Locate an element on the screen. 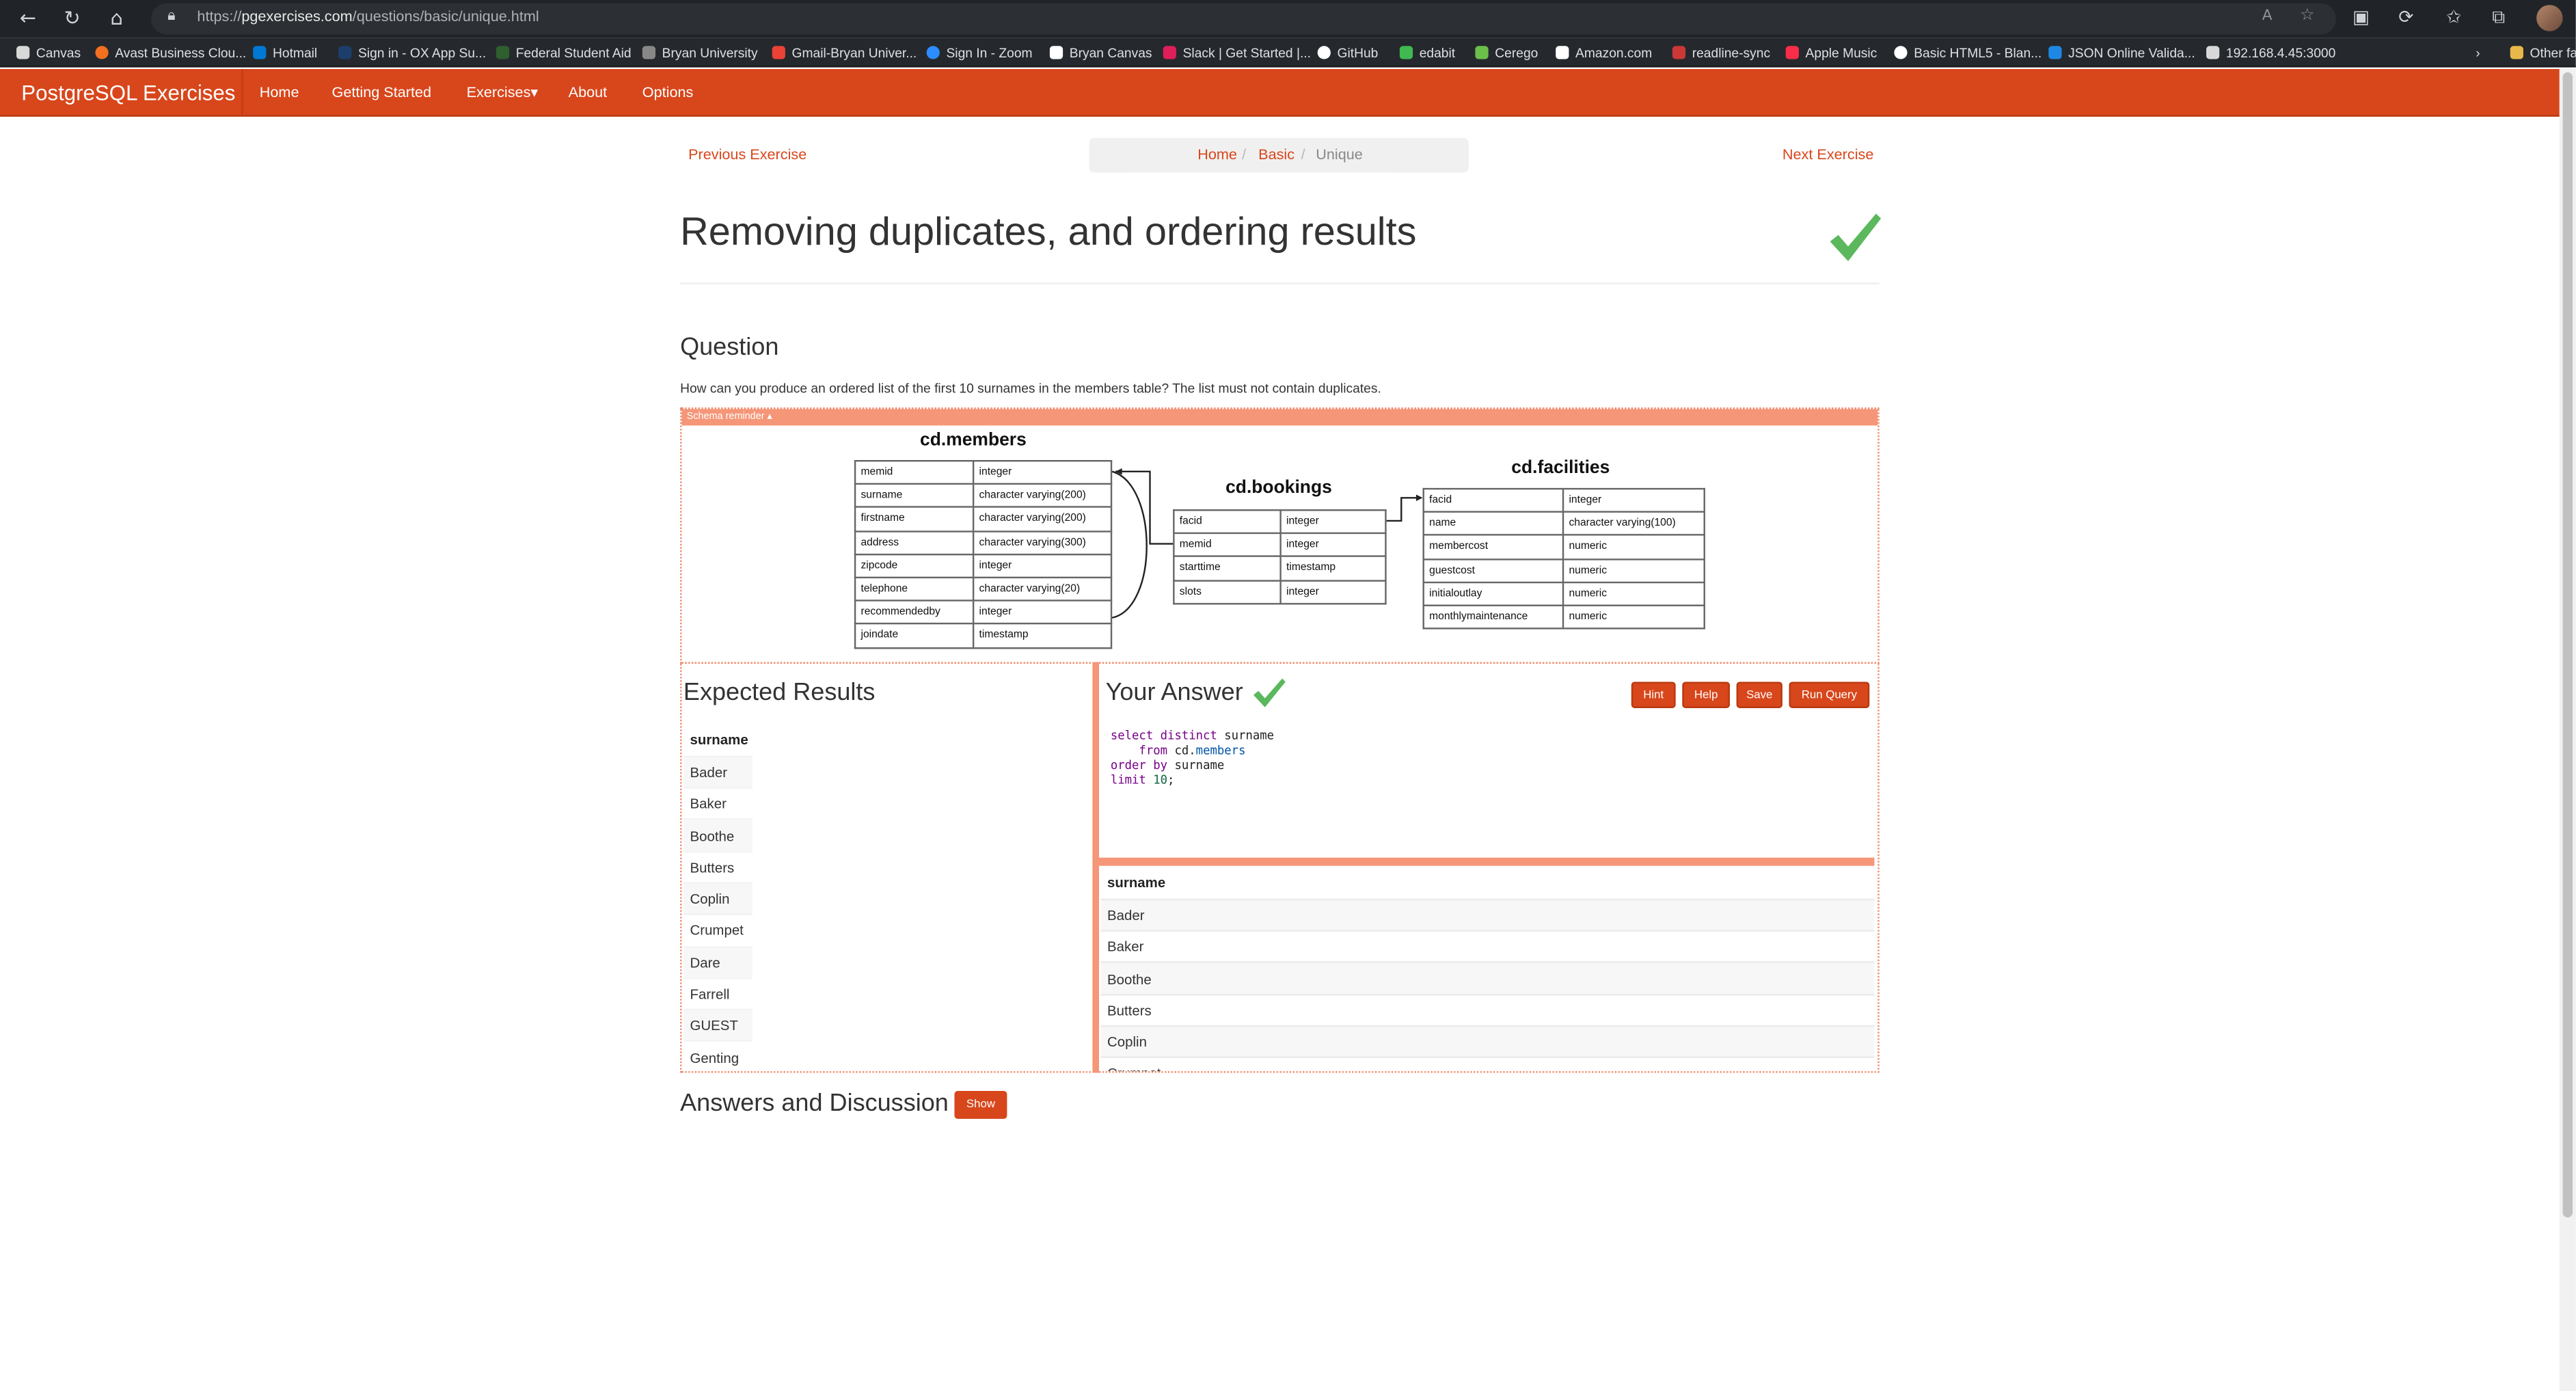  bookmark-bryan-canvas: Bryan Canvas is located at coordinates (1101, 52).